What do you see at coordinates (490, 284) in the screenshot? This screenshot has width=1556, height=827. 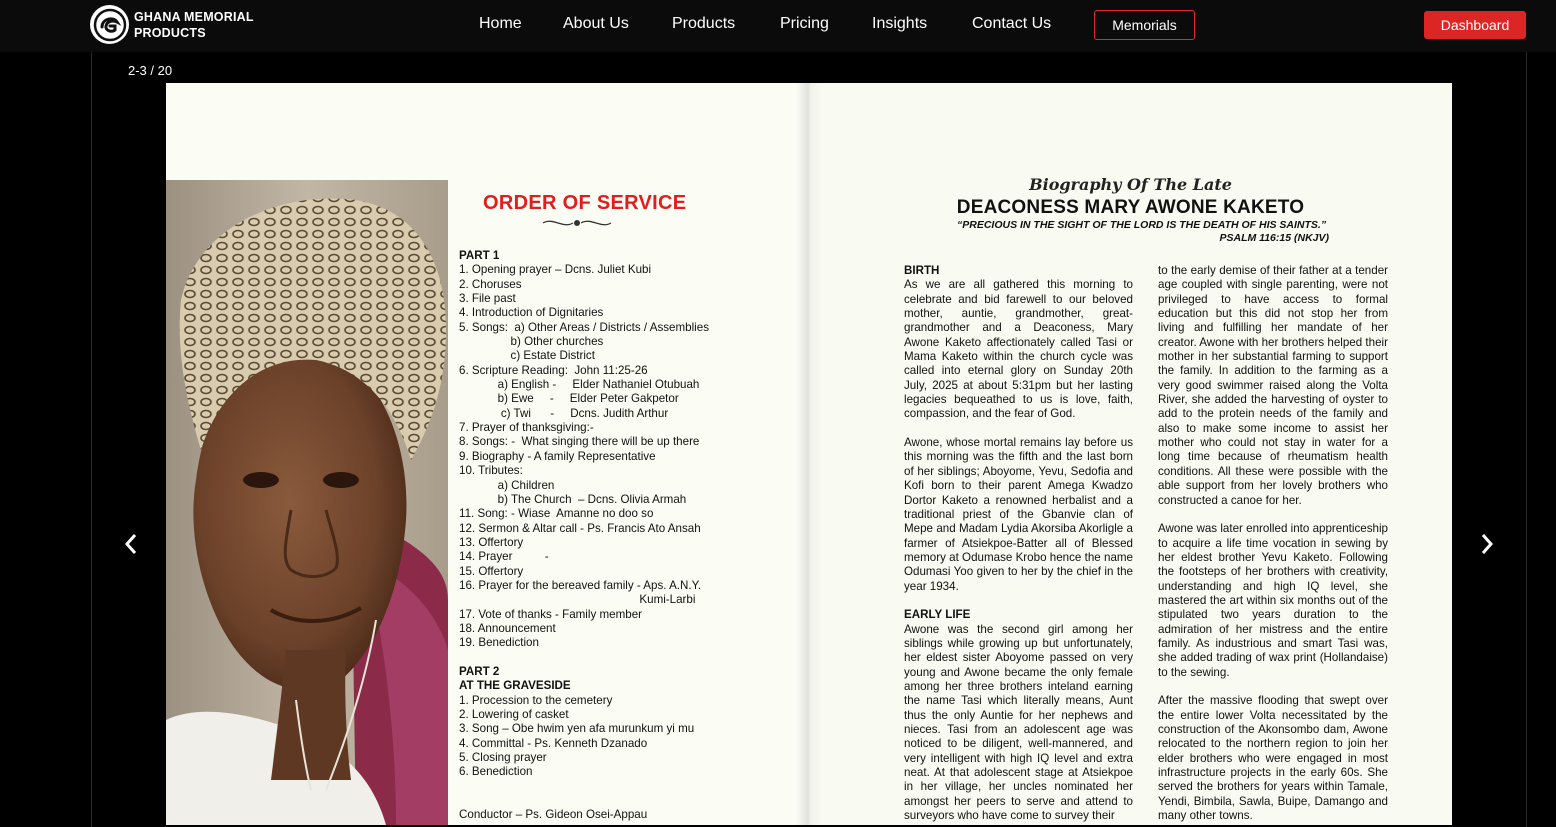 I see `service-item: 2. Choruses` at bounding box center [490, 284].